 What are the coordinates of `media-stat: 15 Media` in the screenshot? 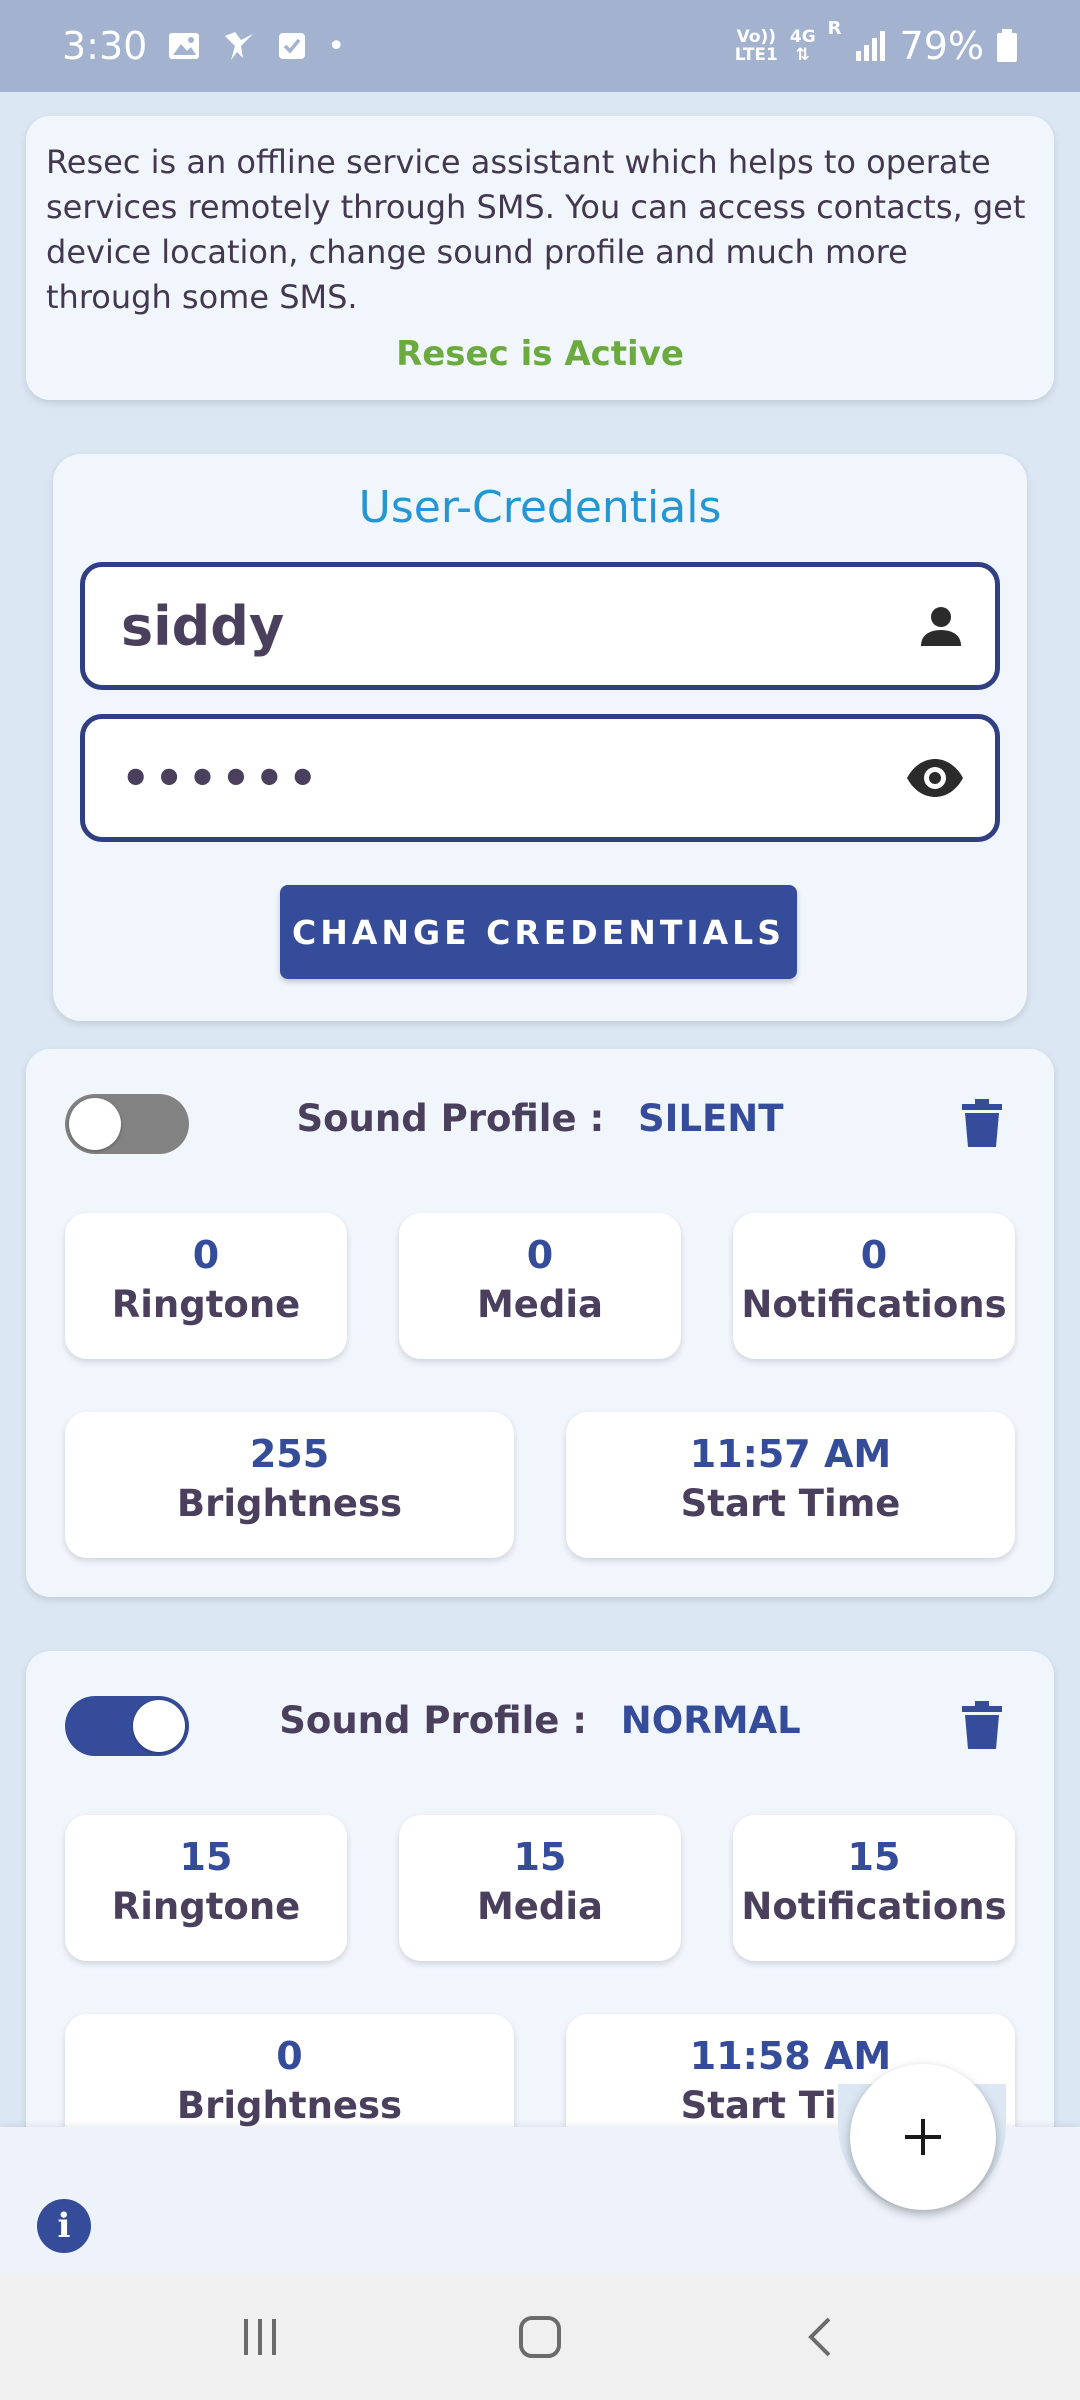 It's located at (540, 1888).